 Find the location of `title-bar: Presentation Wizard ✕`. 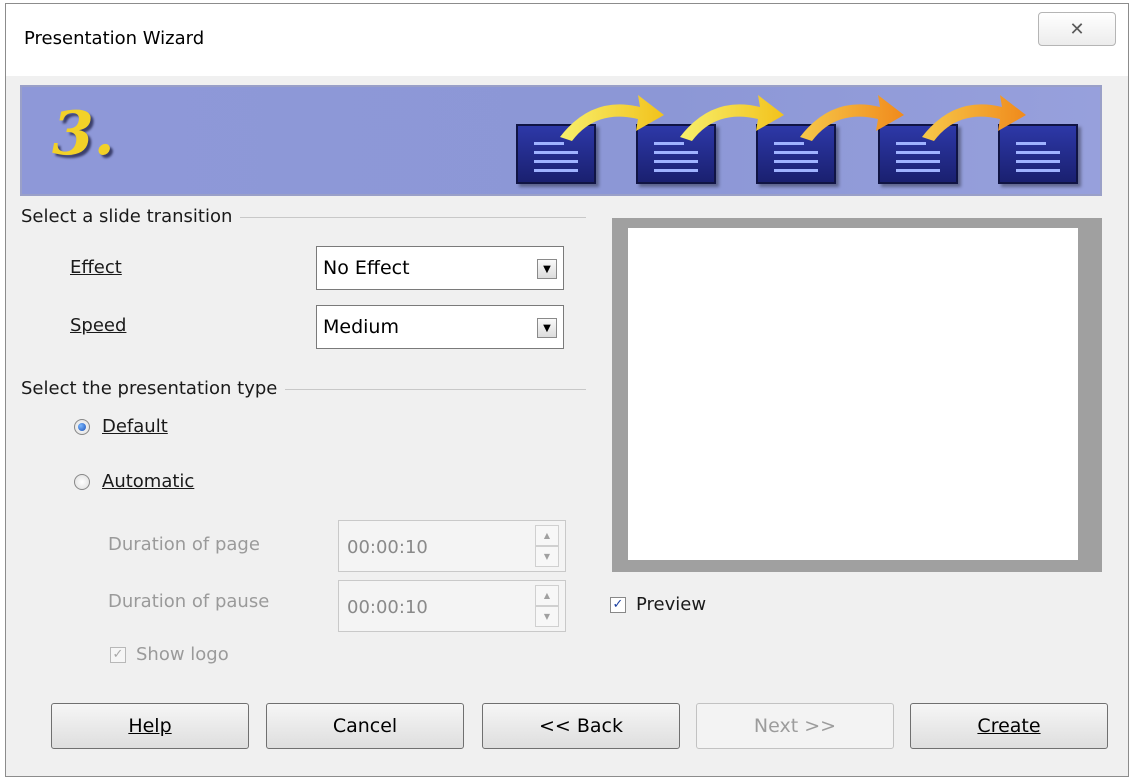

title-bar: Presentation Wizard ✕ is located at coordinates (567, 40).